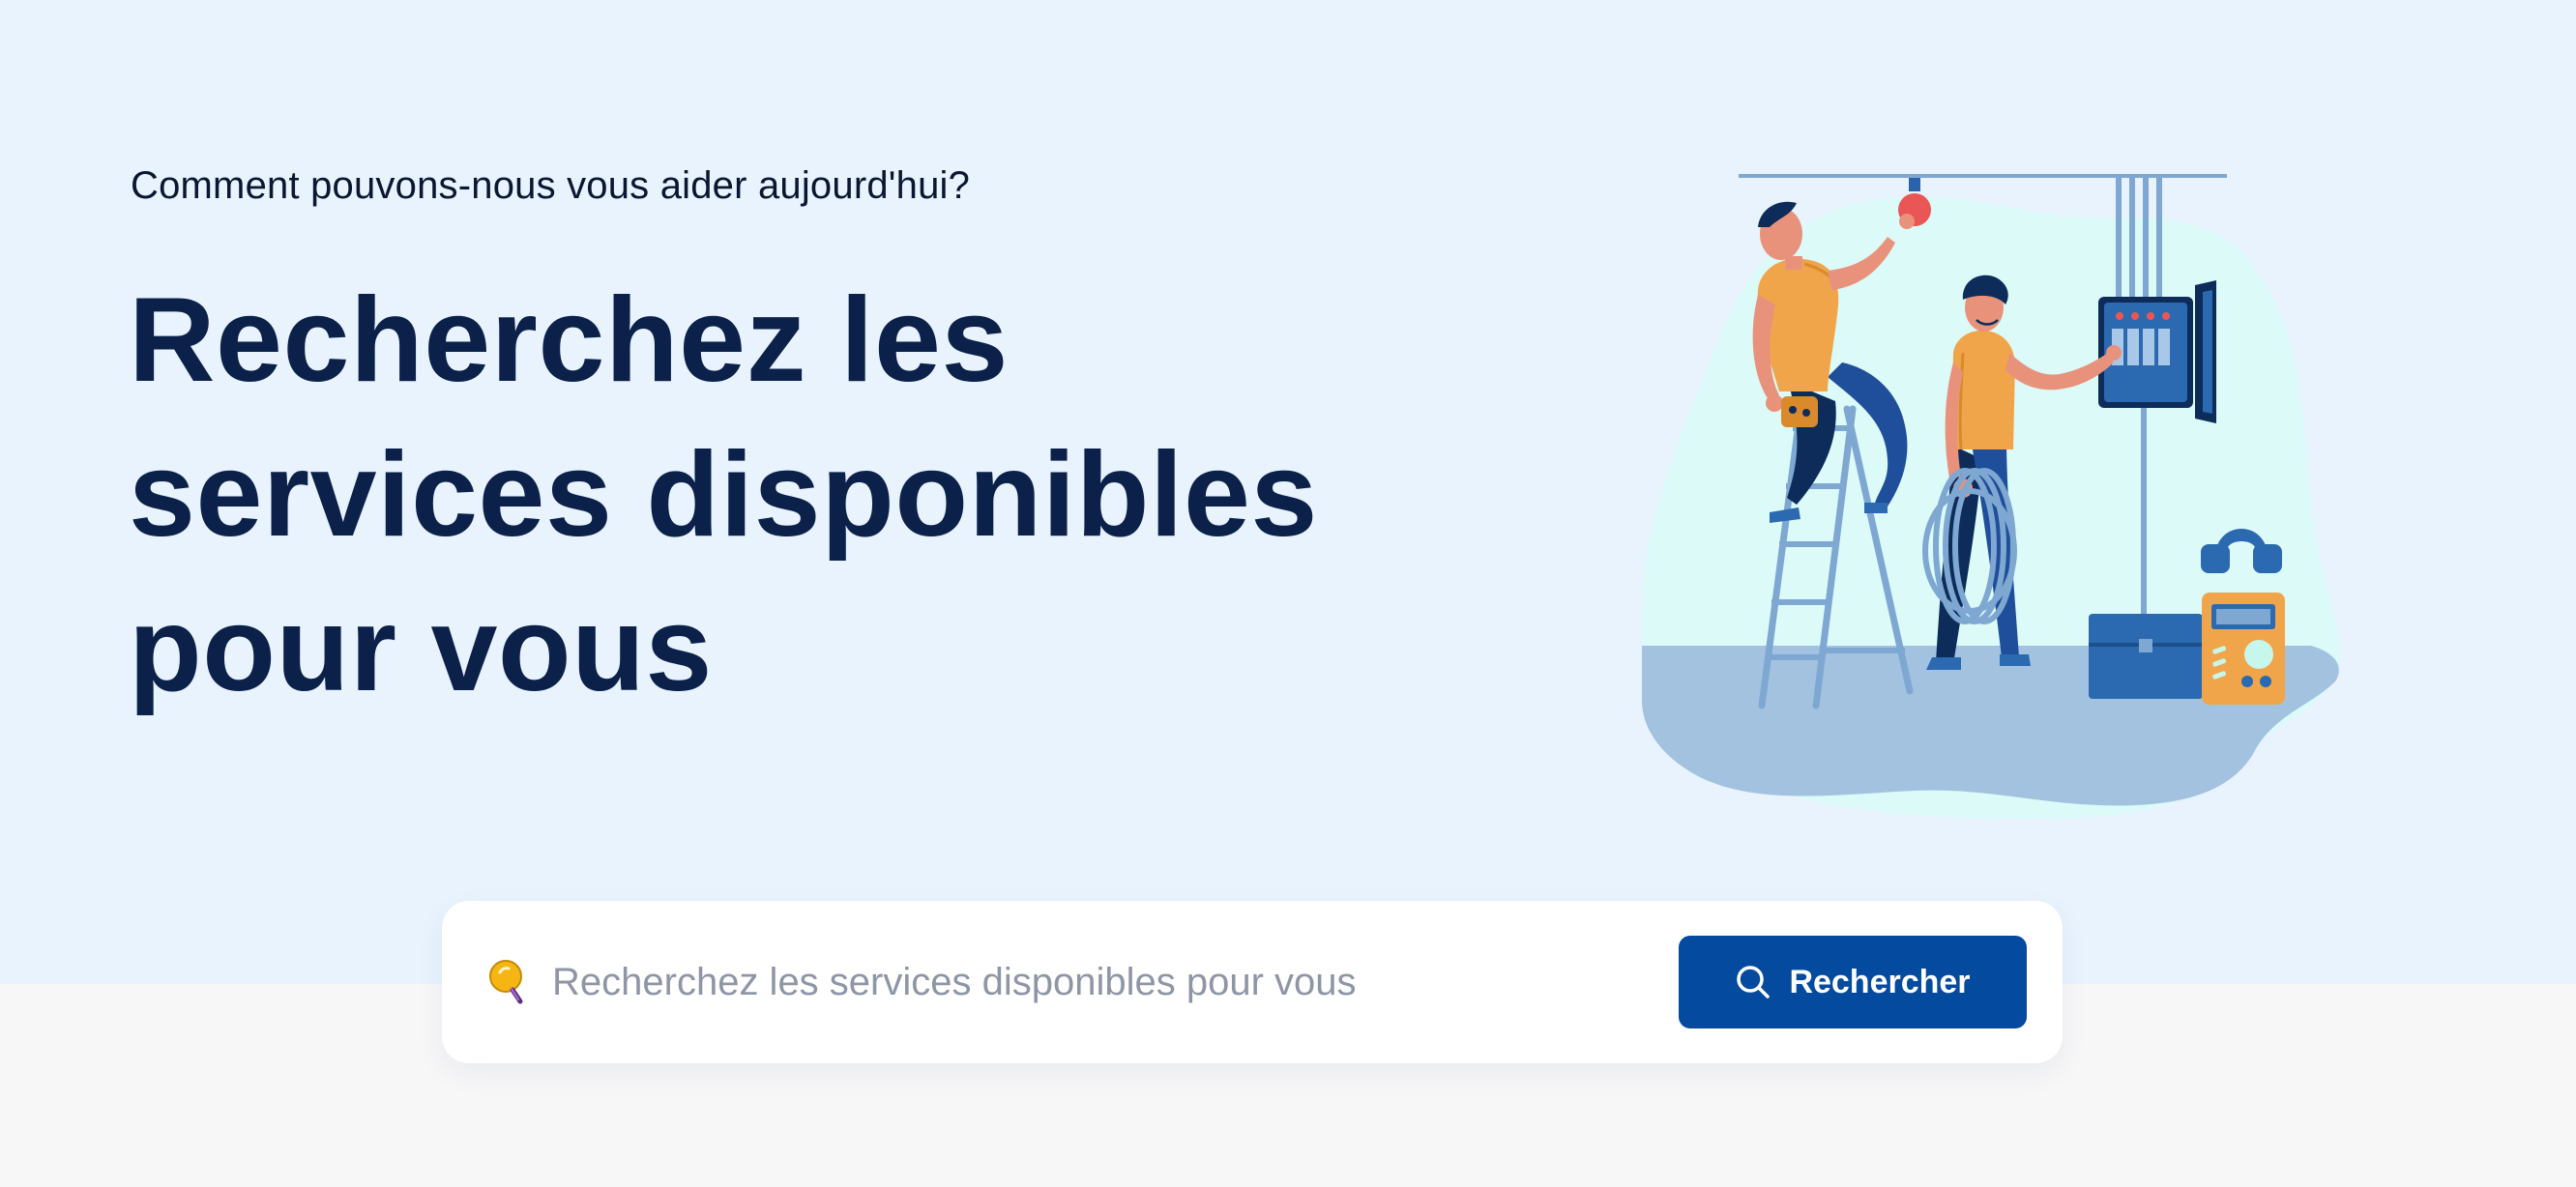 The height and width of the screenshot is (1187, 2576). I want to click on search-button: Rechercher, so click(1853, 982).